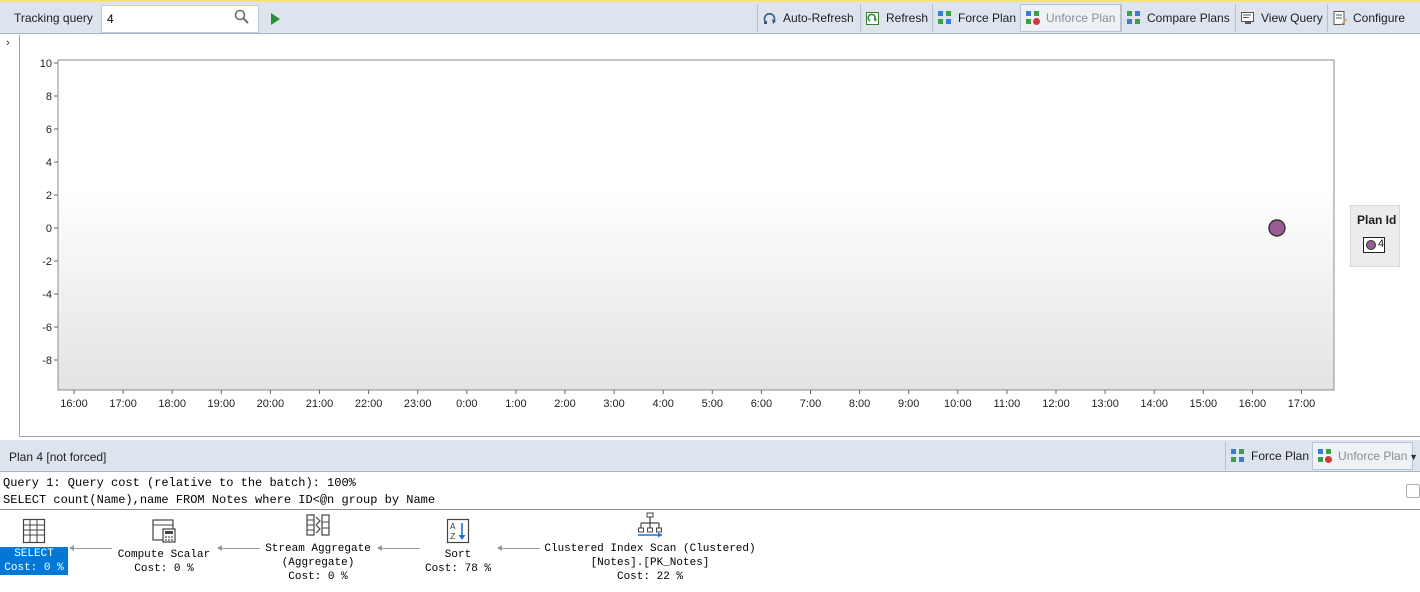 The height and width of the screenshot is (592, 1420). I want to click on y-tick-label: -6, so click(47, 328).